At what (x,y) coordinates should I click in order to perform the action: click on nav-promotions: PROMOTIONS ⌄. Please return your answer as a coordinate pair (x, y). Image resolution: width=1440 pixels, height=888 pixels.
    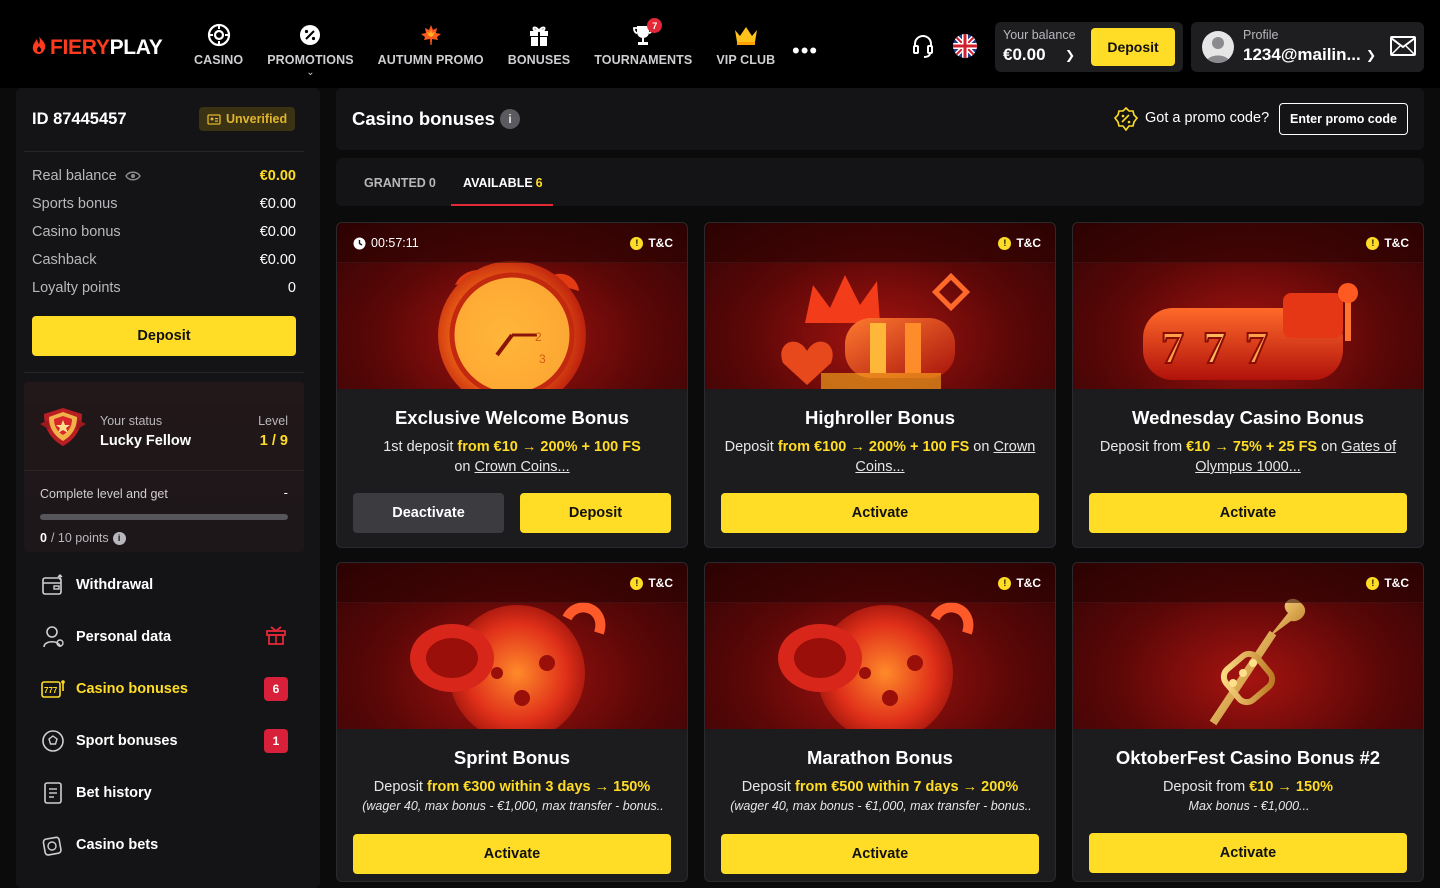
    Looking at the image, I should click on (310, 52).